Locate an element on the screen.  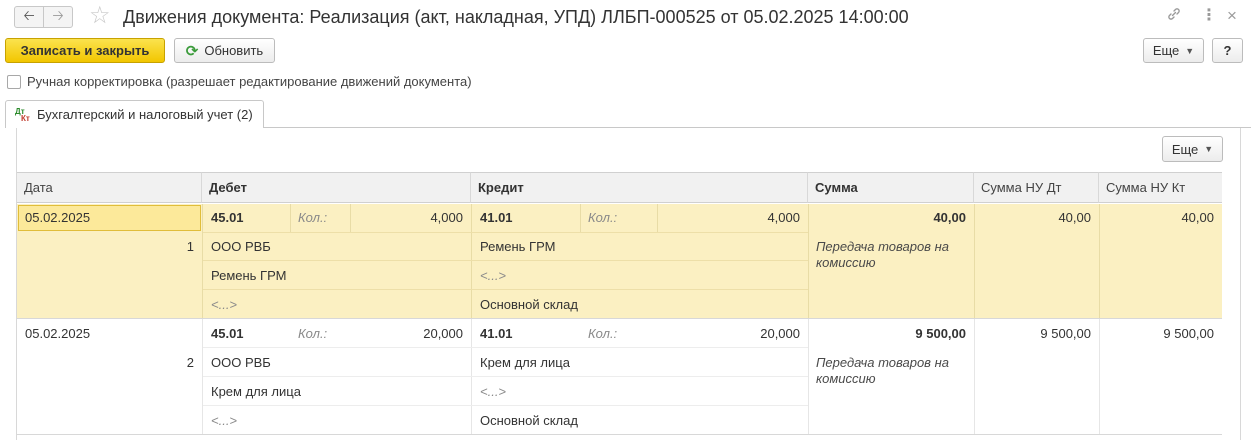
dt-kt-icon: Дт Кт is located at coordinates (22, 114).